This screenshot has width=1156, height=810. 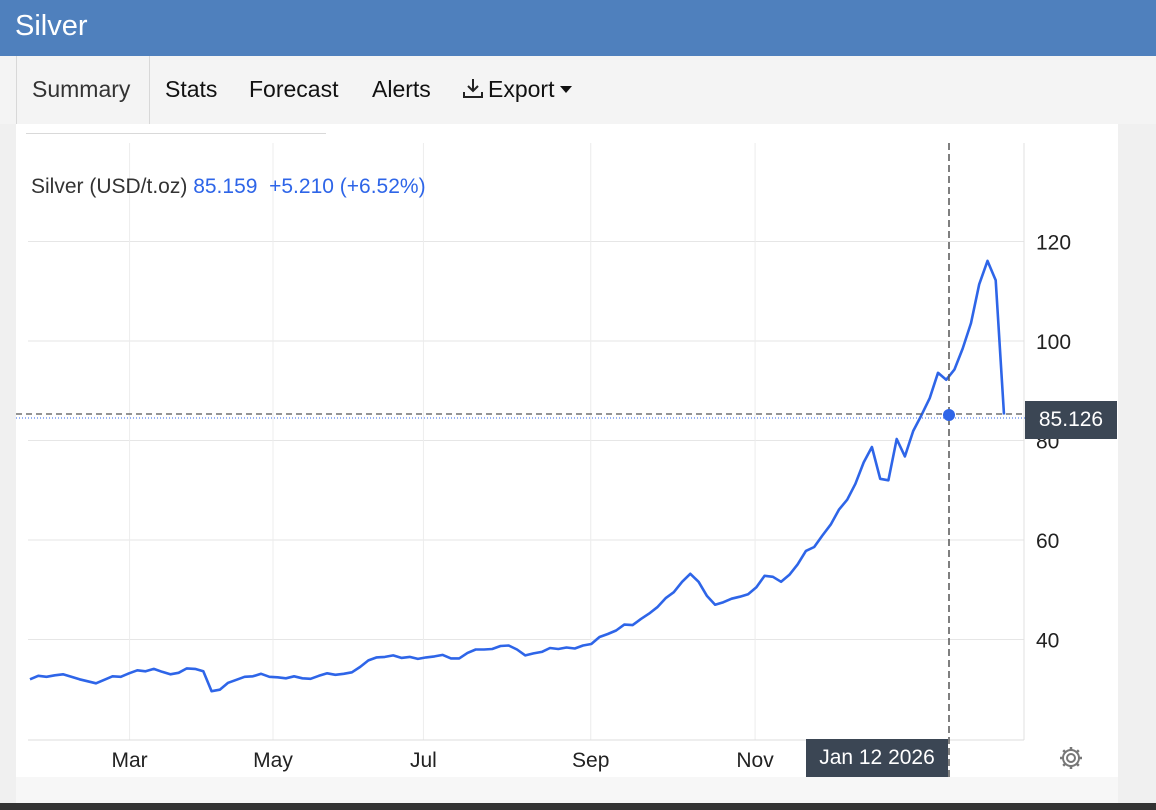 I want to click on y-tick-label: 120, so click(x=1053, y=243).